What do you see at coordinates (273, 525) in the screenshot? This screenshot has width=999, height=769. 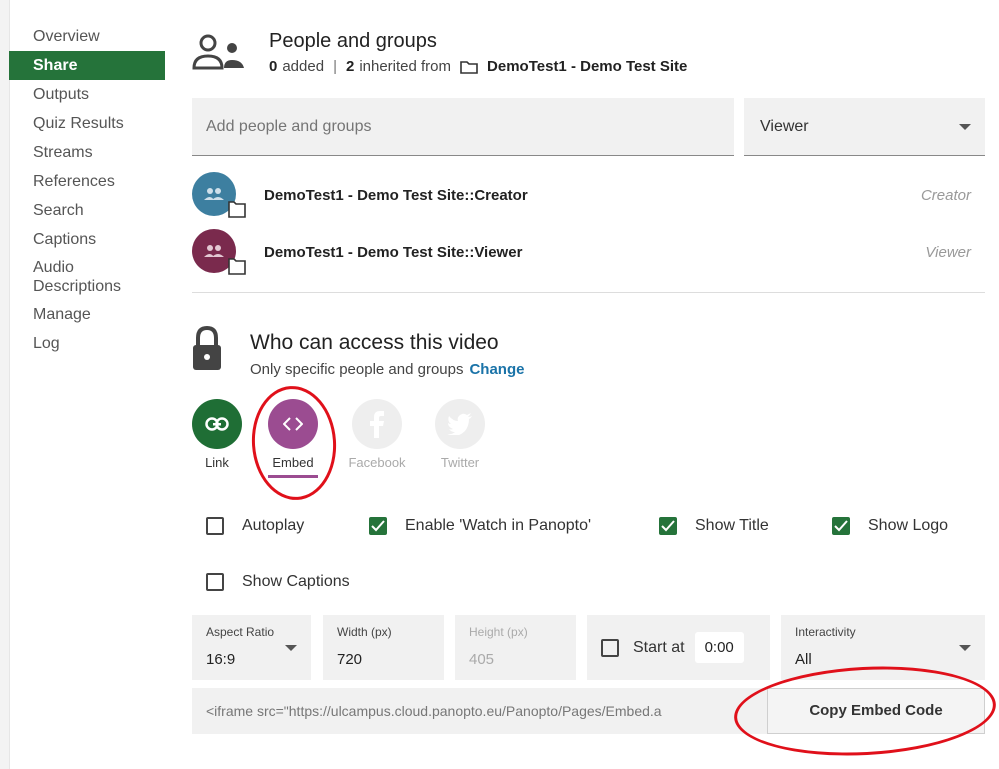 I see `autoplay-label: Autoplay` at bounding box center [273, 525].